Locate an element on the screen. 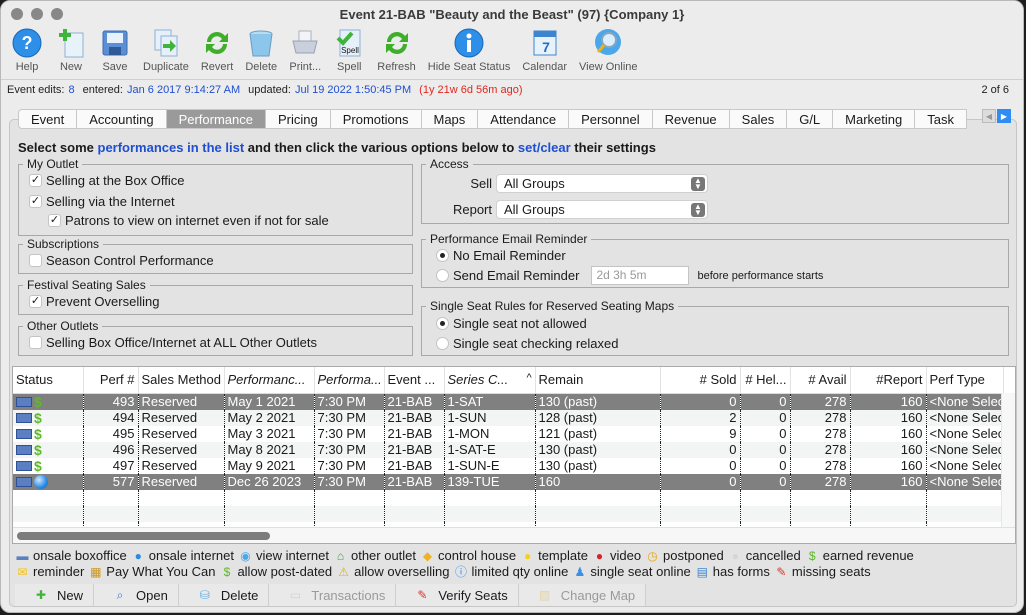 Image resolution: width=1026 pixels, height=615 pixels. no-email-reminder-radio is located at coordinates (442, 255).